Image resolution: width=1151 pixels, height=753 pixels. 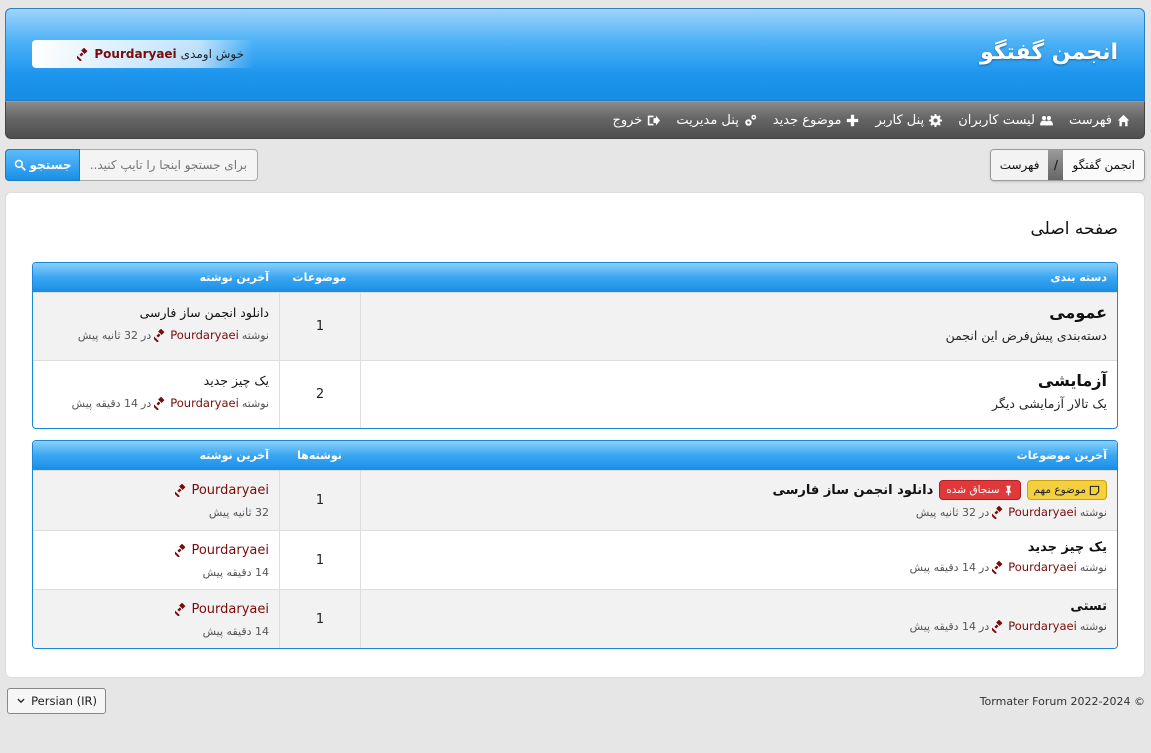 What do you see at coordinates (739, 312) in the screenshot?
I see `category-title: عمومی` at bounding box center [739, 312].